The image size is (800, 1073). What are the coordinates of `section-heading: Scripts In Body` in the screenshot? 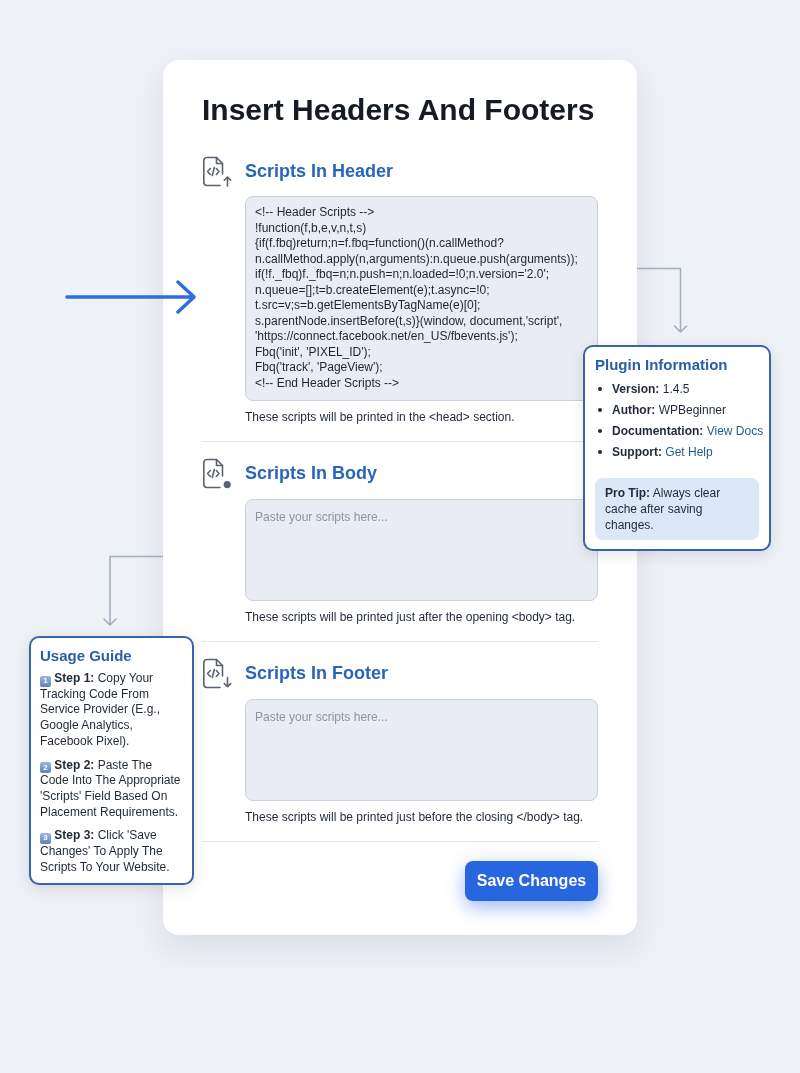 It's located at (311, 473).